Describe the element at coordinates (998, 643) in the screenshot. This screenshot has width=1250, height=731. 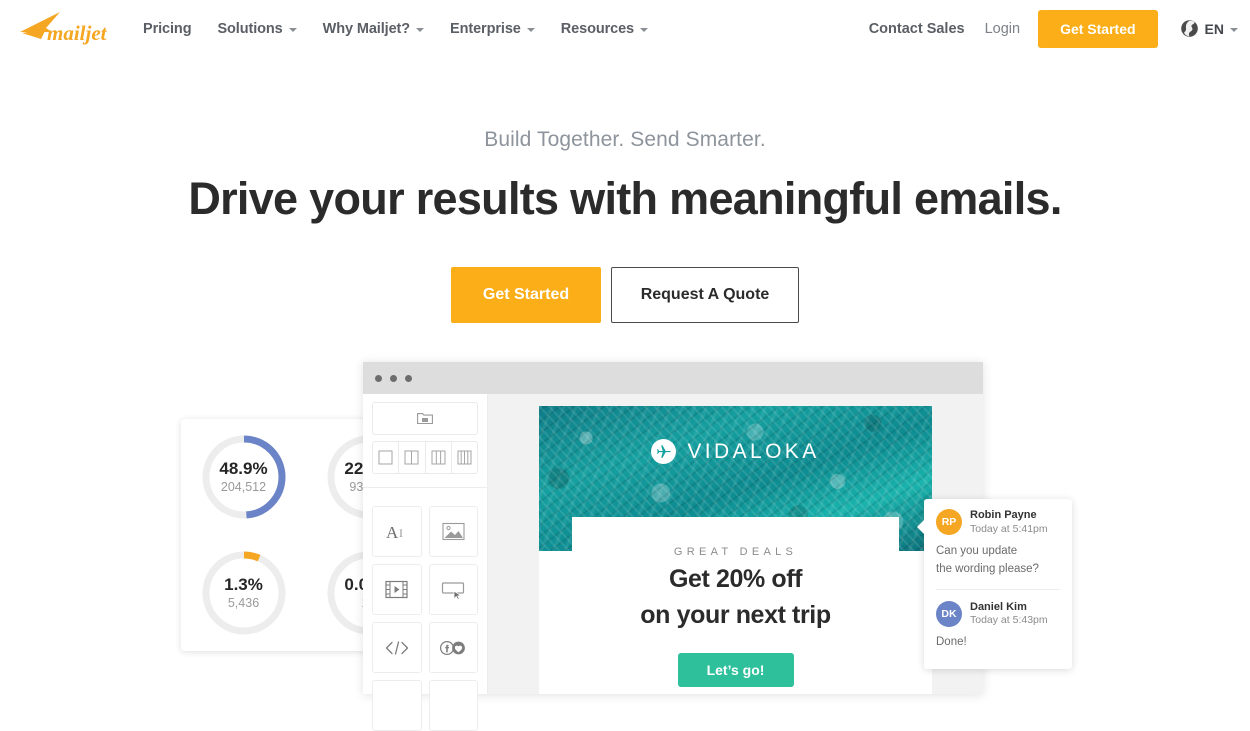
I see `comment-body: Done!` at that location.